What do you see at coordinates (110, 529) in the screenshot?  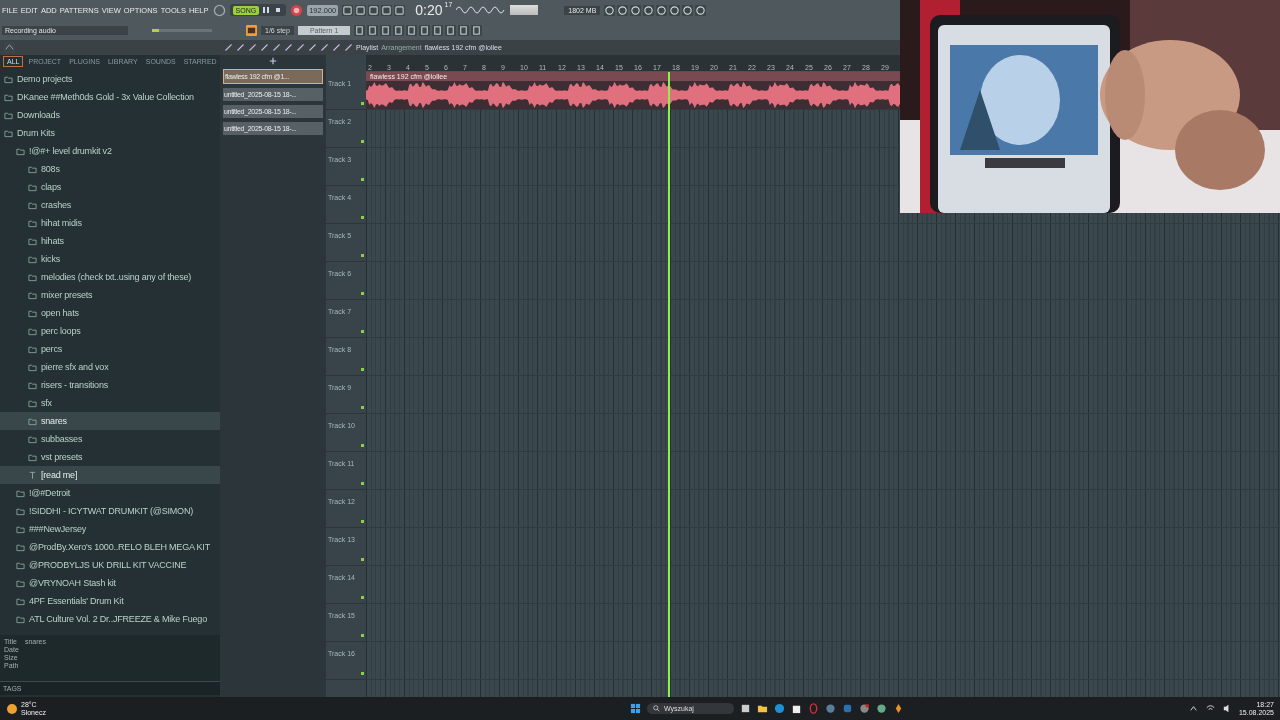 I see `tree-item: ###NewJersey` at bounding box center [110, 529].